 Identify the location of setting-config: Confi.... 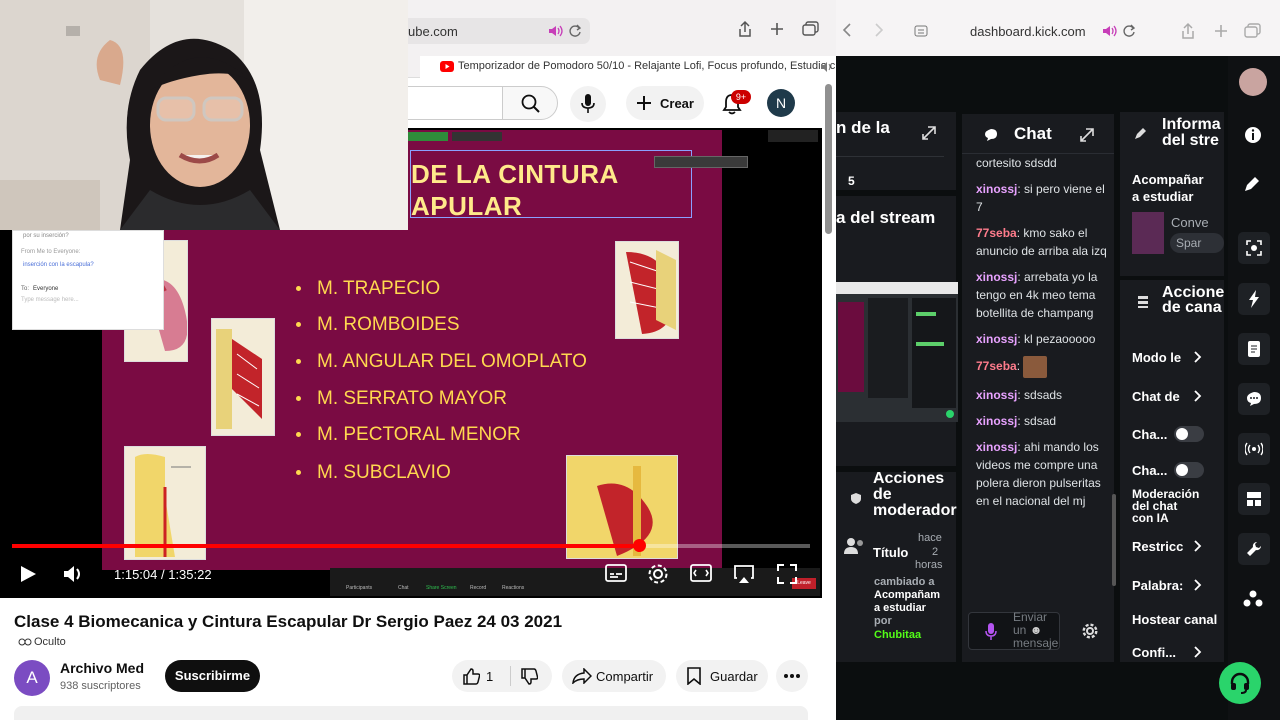
(1154, 652).